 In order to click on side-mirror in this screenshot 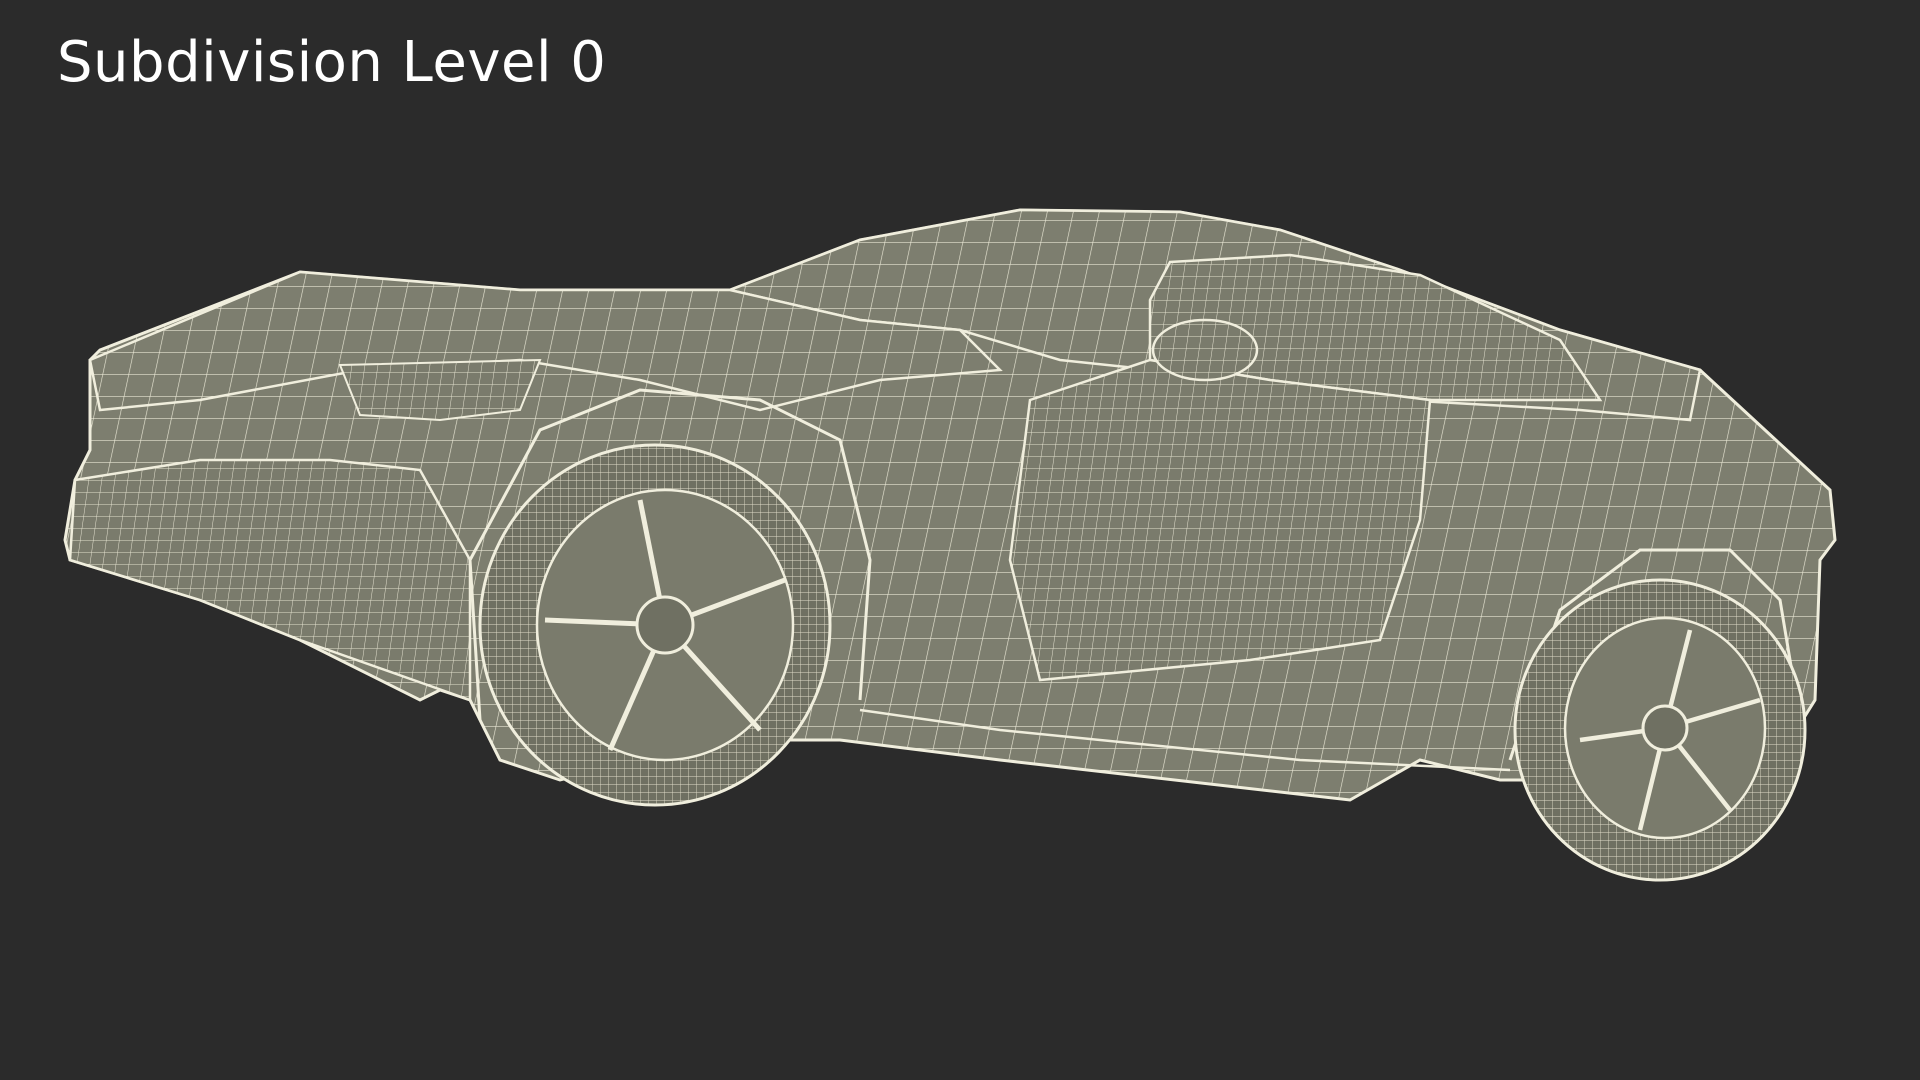, I will do `click(1205, 350)`.